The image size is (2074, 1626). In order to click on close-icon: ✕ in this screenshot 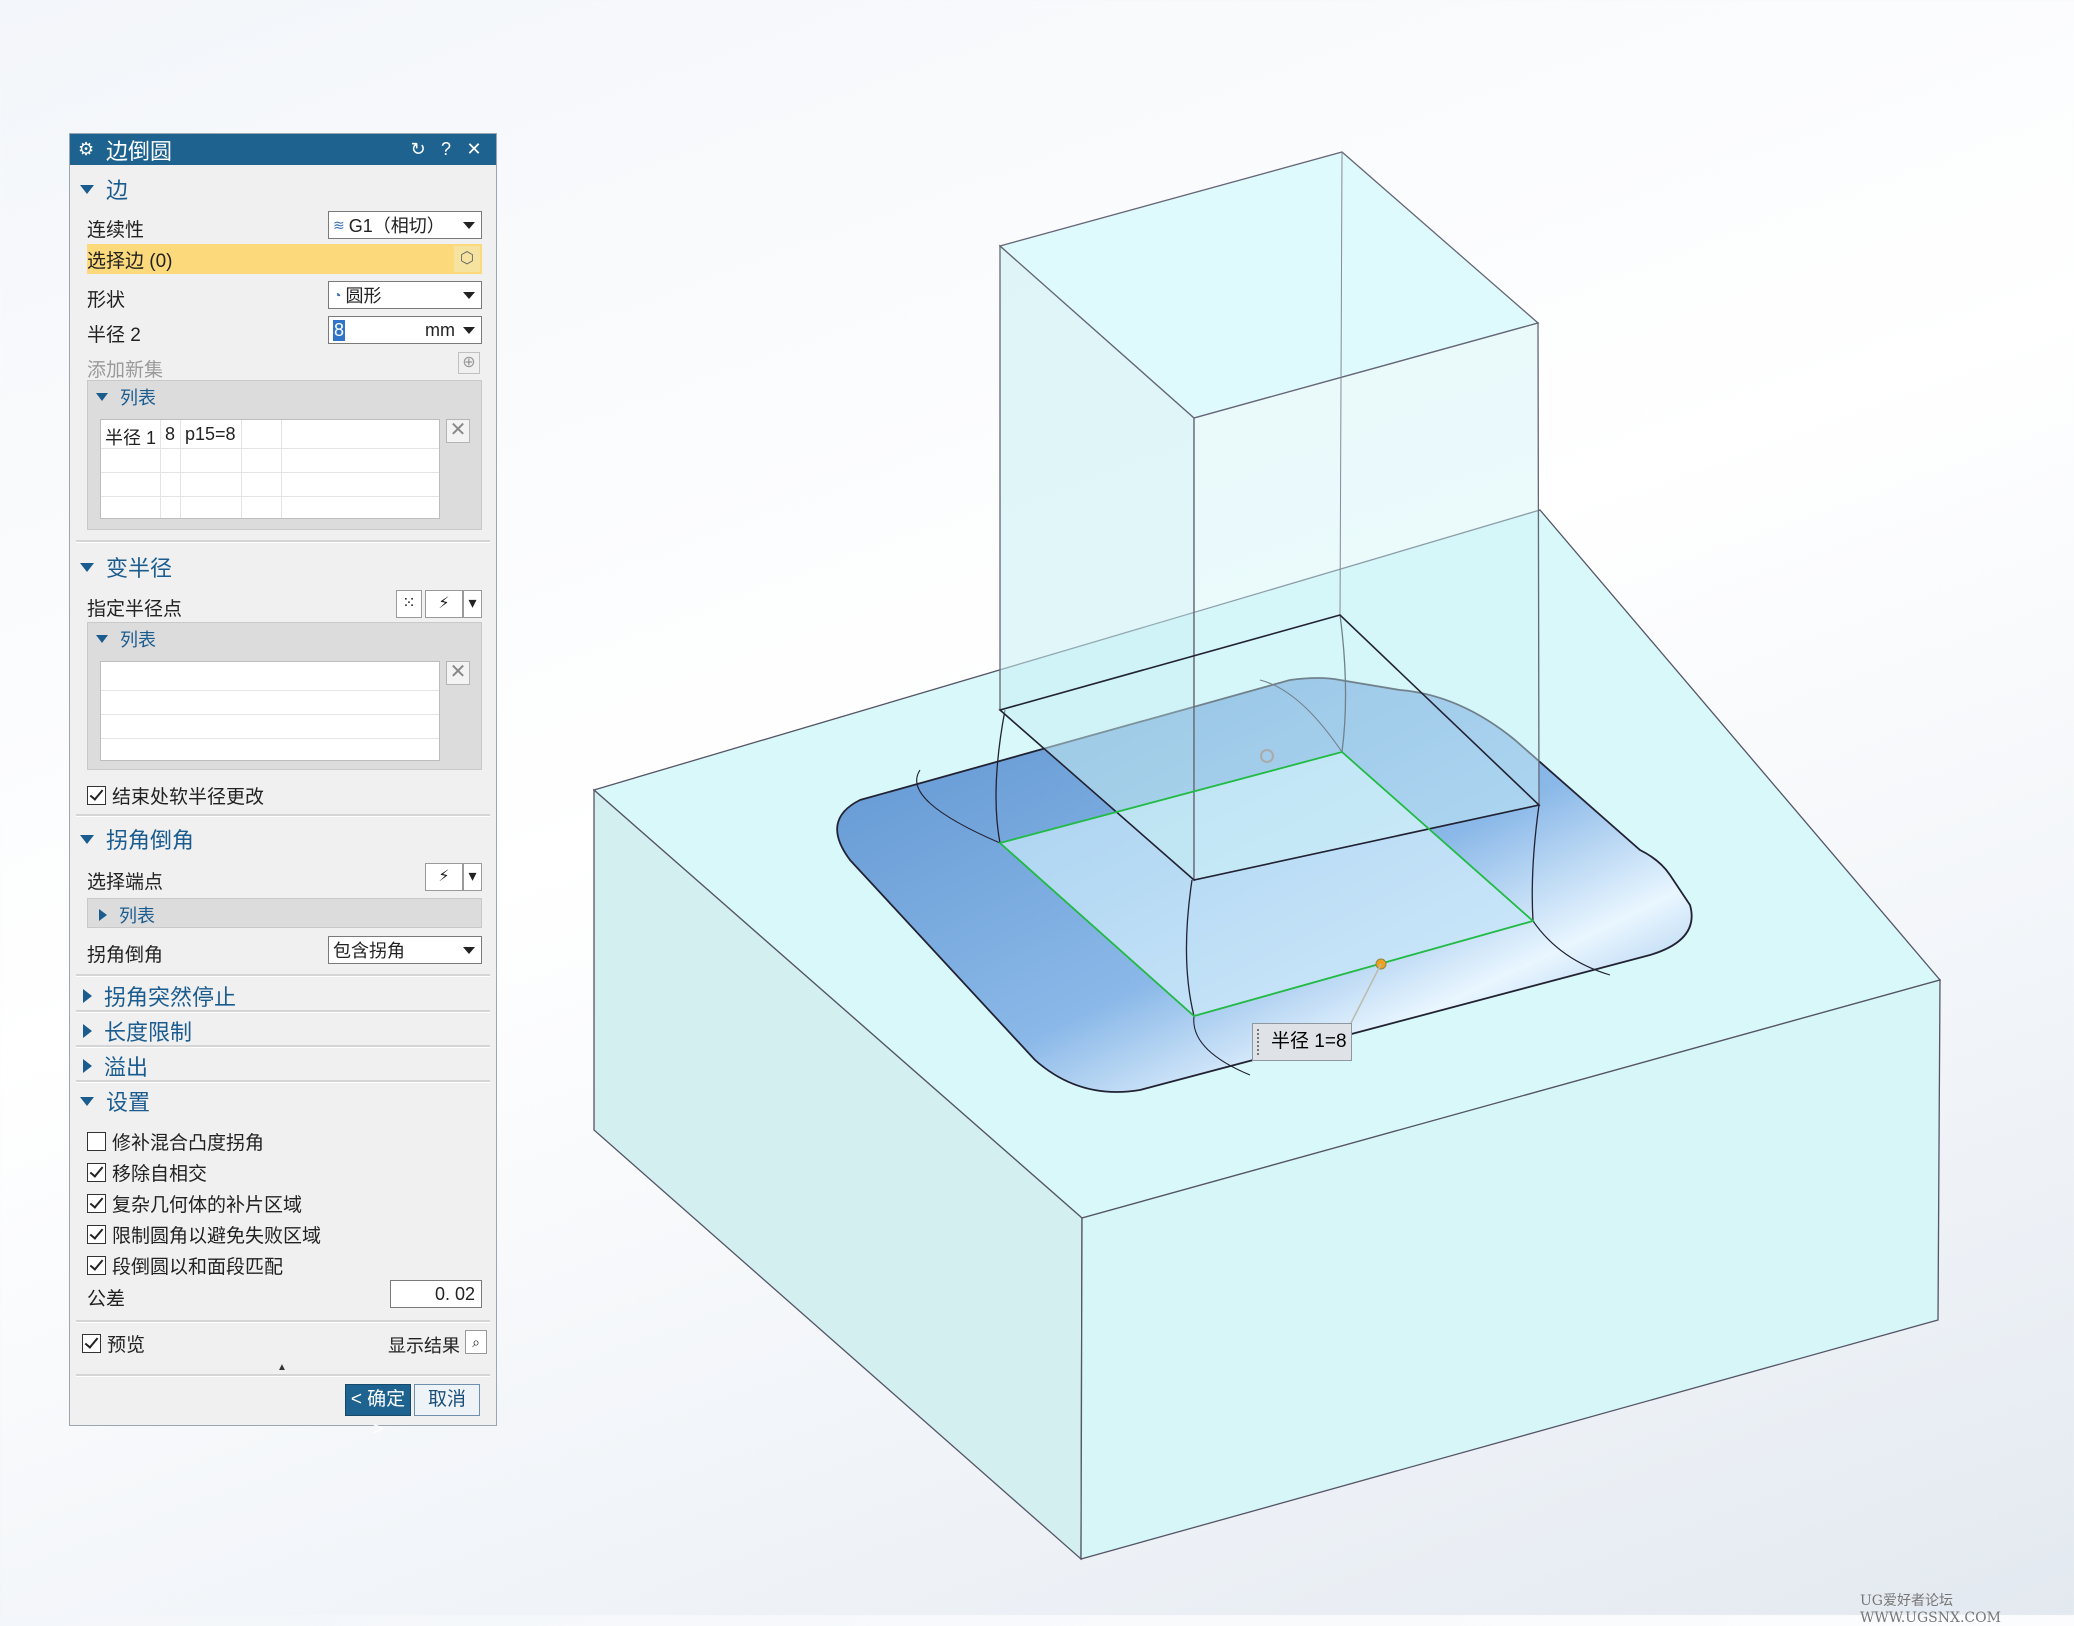, I will do `click(474, 149)`.